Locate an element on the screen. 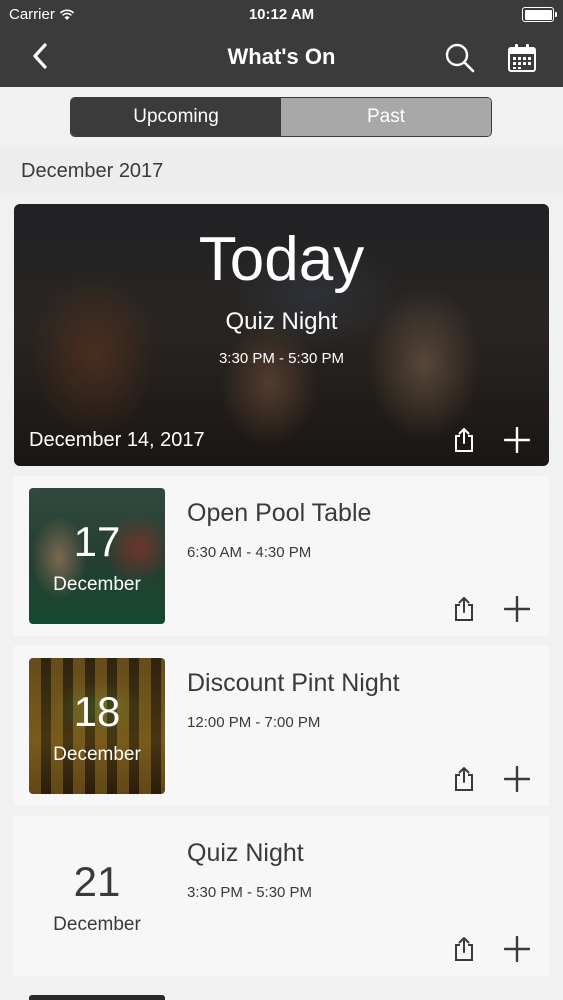  upcoming-past-segmented-control: Upcoming Past is located at coordinates (281, 117).